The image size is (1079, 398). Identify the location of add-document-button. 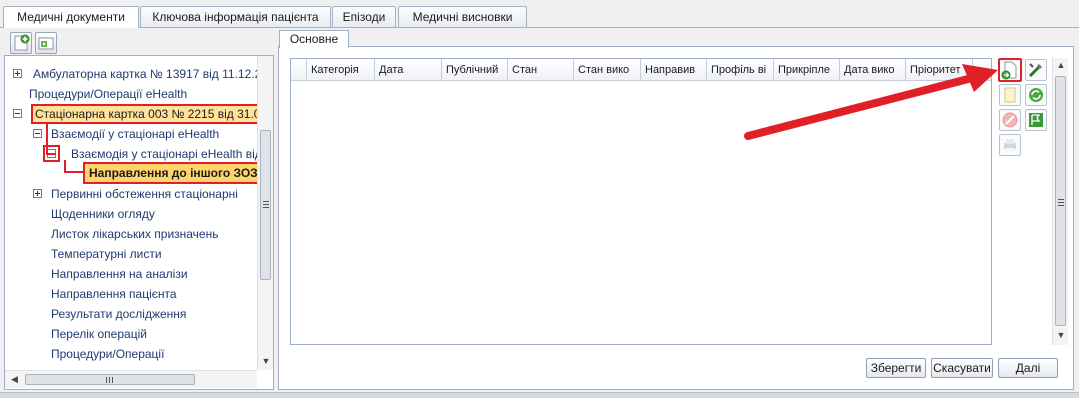
(21, 43).